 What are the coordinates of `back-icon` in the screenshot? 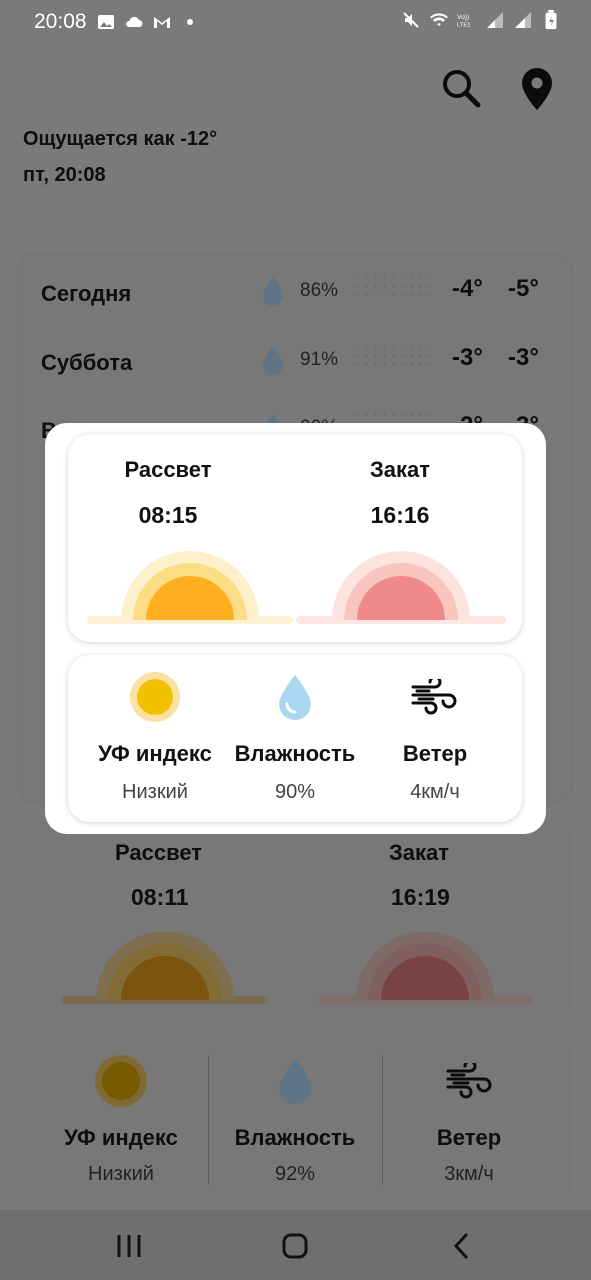 It's located at (460, 1246).